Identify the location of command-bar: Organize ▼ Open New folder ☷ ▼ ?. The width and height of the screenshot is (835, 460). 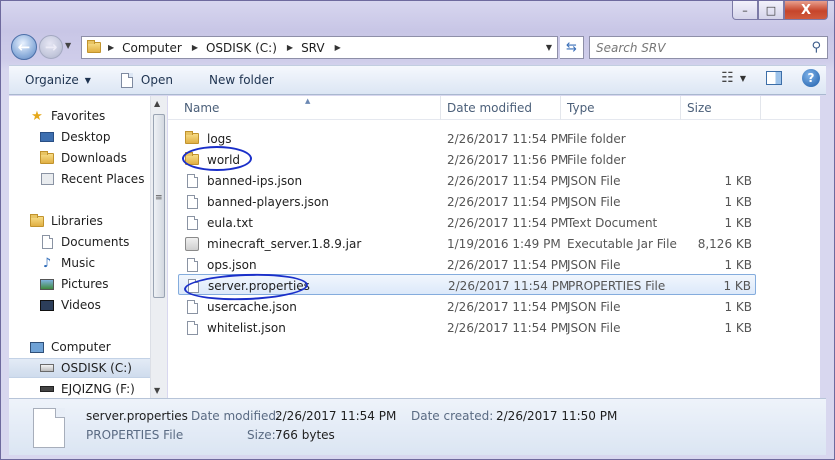
(417, 80).